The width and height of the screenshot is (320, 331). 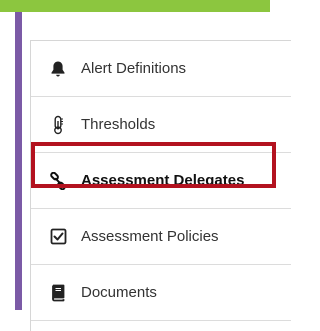 I want to click on left-gutter, so click(x=26, y=161).